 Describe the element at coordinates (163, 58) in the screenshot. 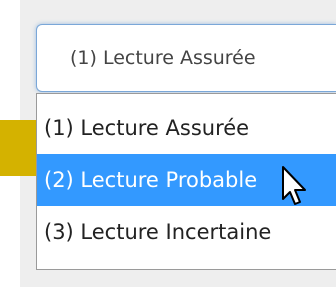

I see `select-current-value: (1) Lecture Assurée` at that location.